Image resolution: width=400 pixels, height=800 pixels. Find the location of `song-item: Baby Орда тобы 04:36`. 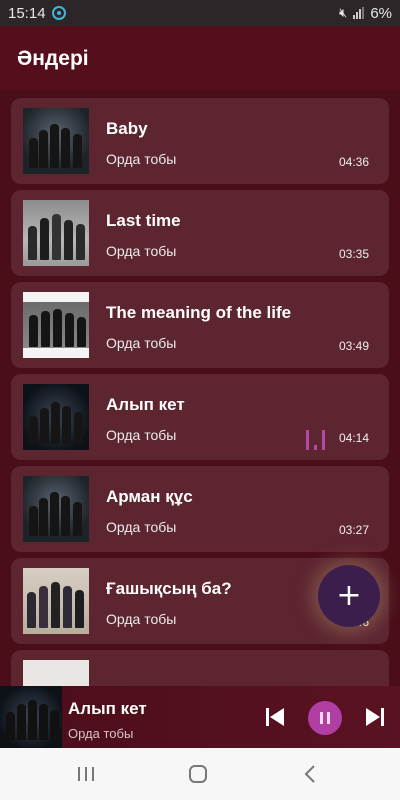

song-item: Baby Орда тобы 04:36 is located at coordinates (200, 141).